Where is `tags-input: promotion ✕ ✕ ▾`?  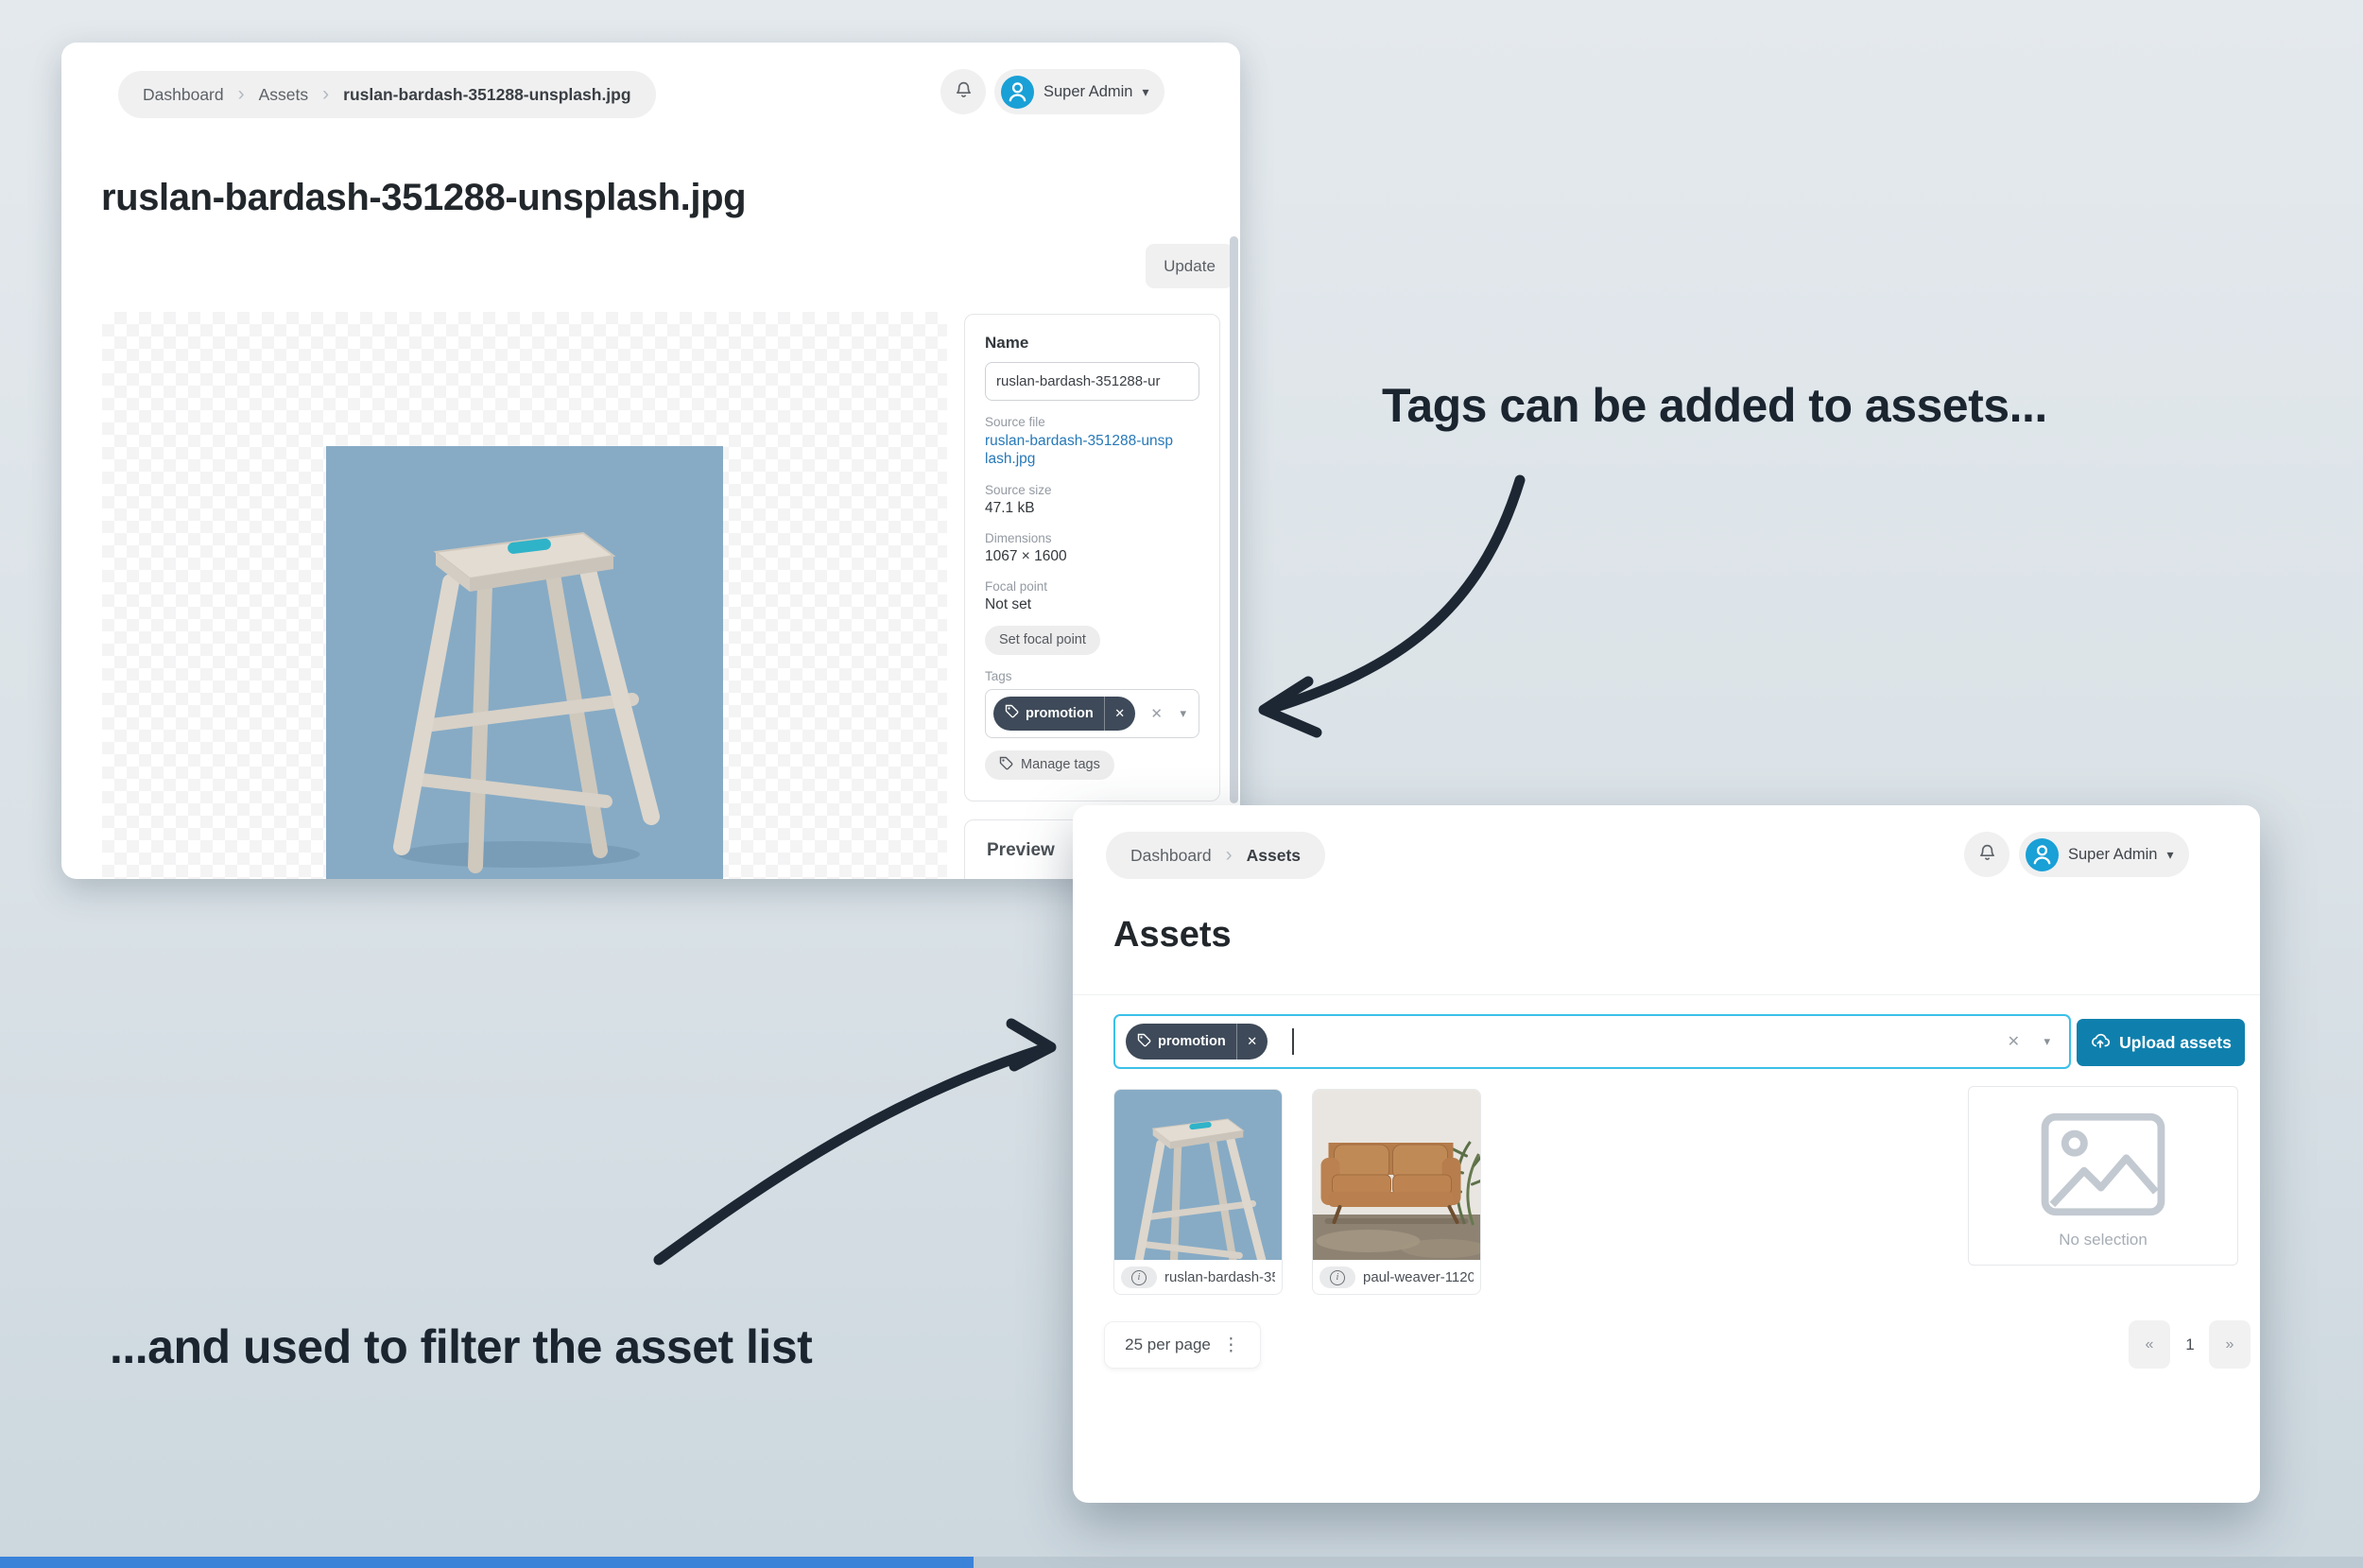
tags-input: promotion ✕ ✕ ▾ is located at coordinates (1092, 713).